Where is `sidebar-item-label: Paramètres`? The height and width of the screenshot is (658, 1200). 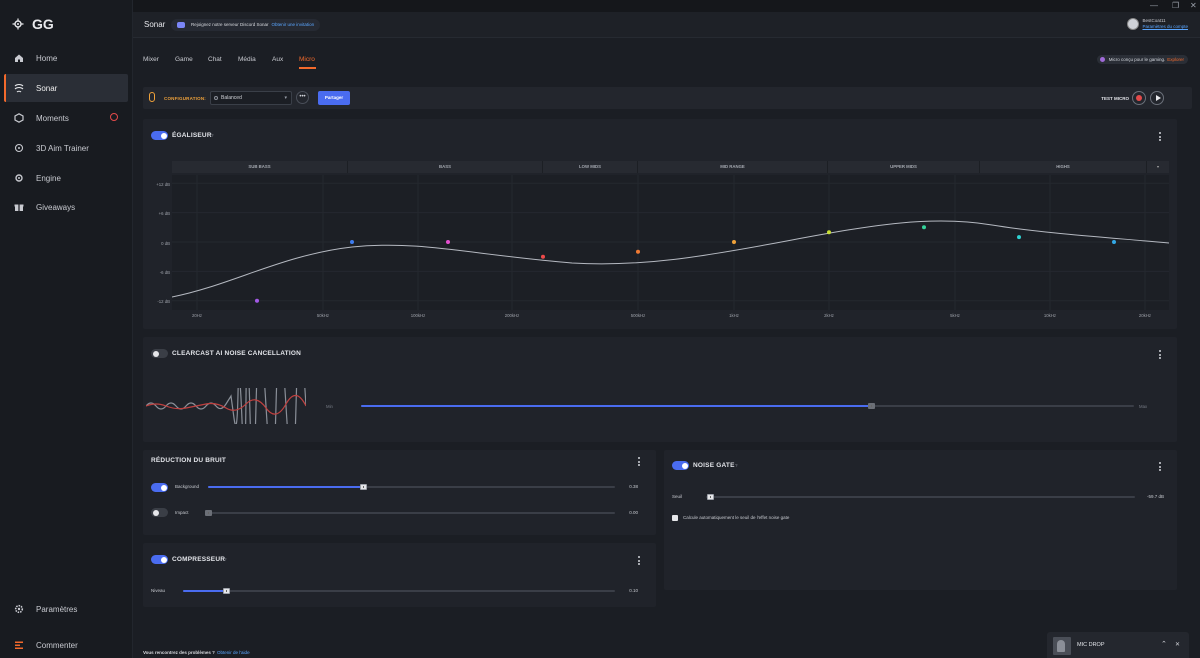 sidebar-item-label: Paramètres is located at coordinates (57, 609).